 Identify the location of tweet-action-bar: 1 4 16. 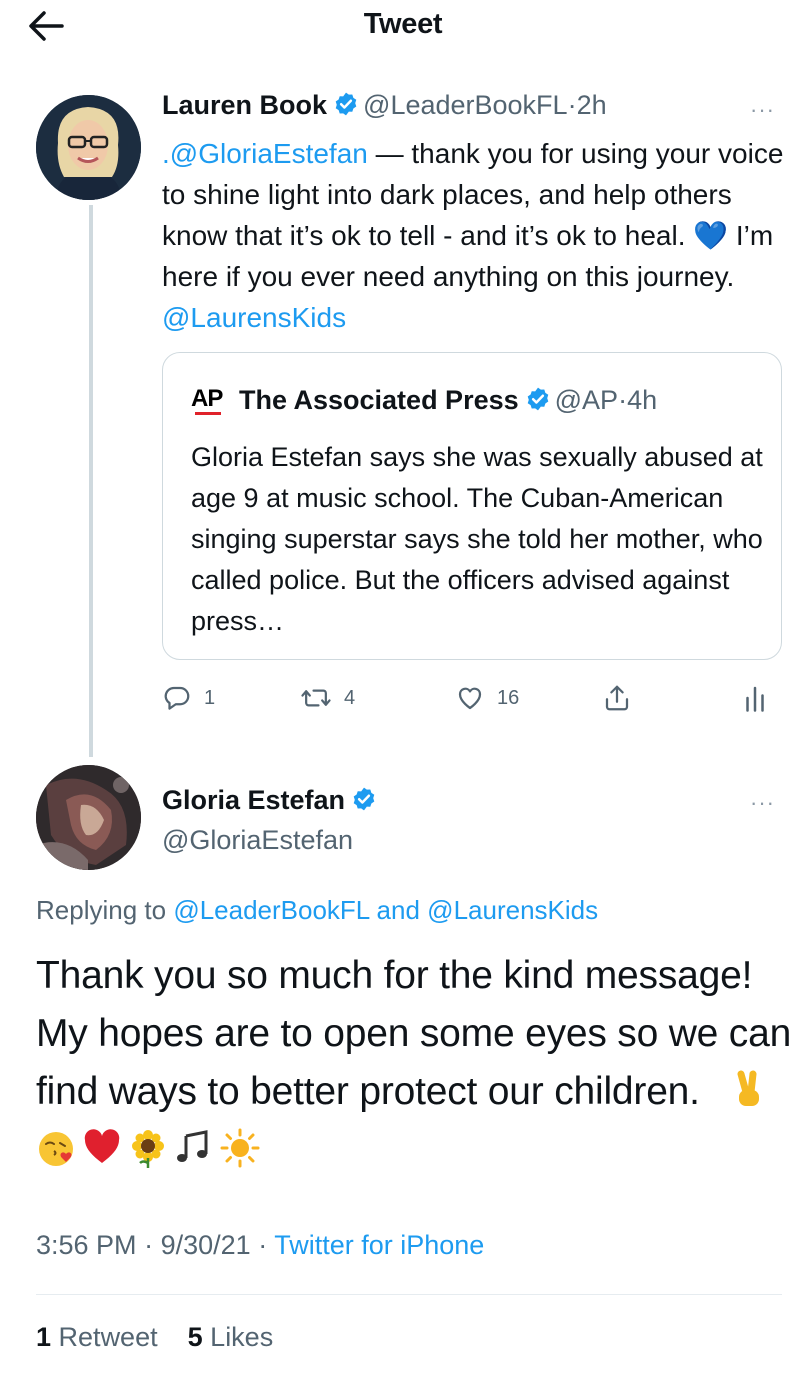
(472, 700).